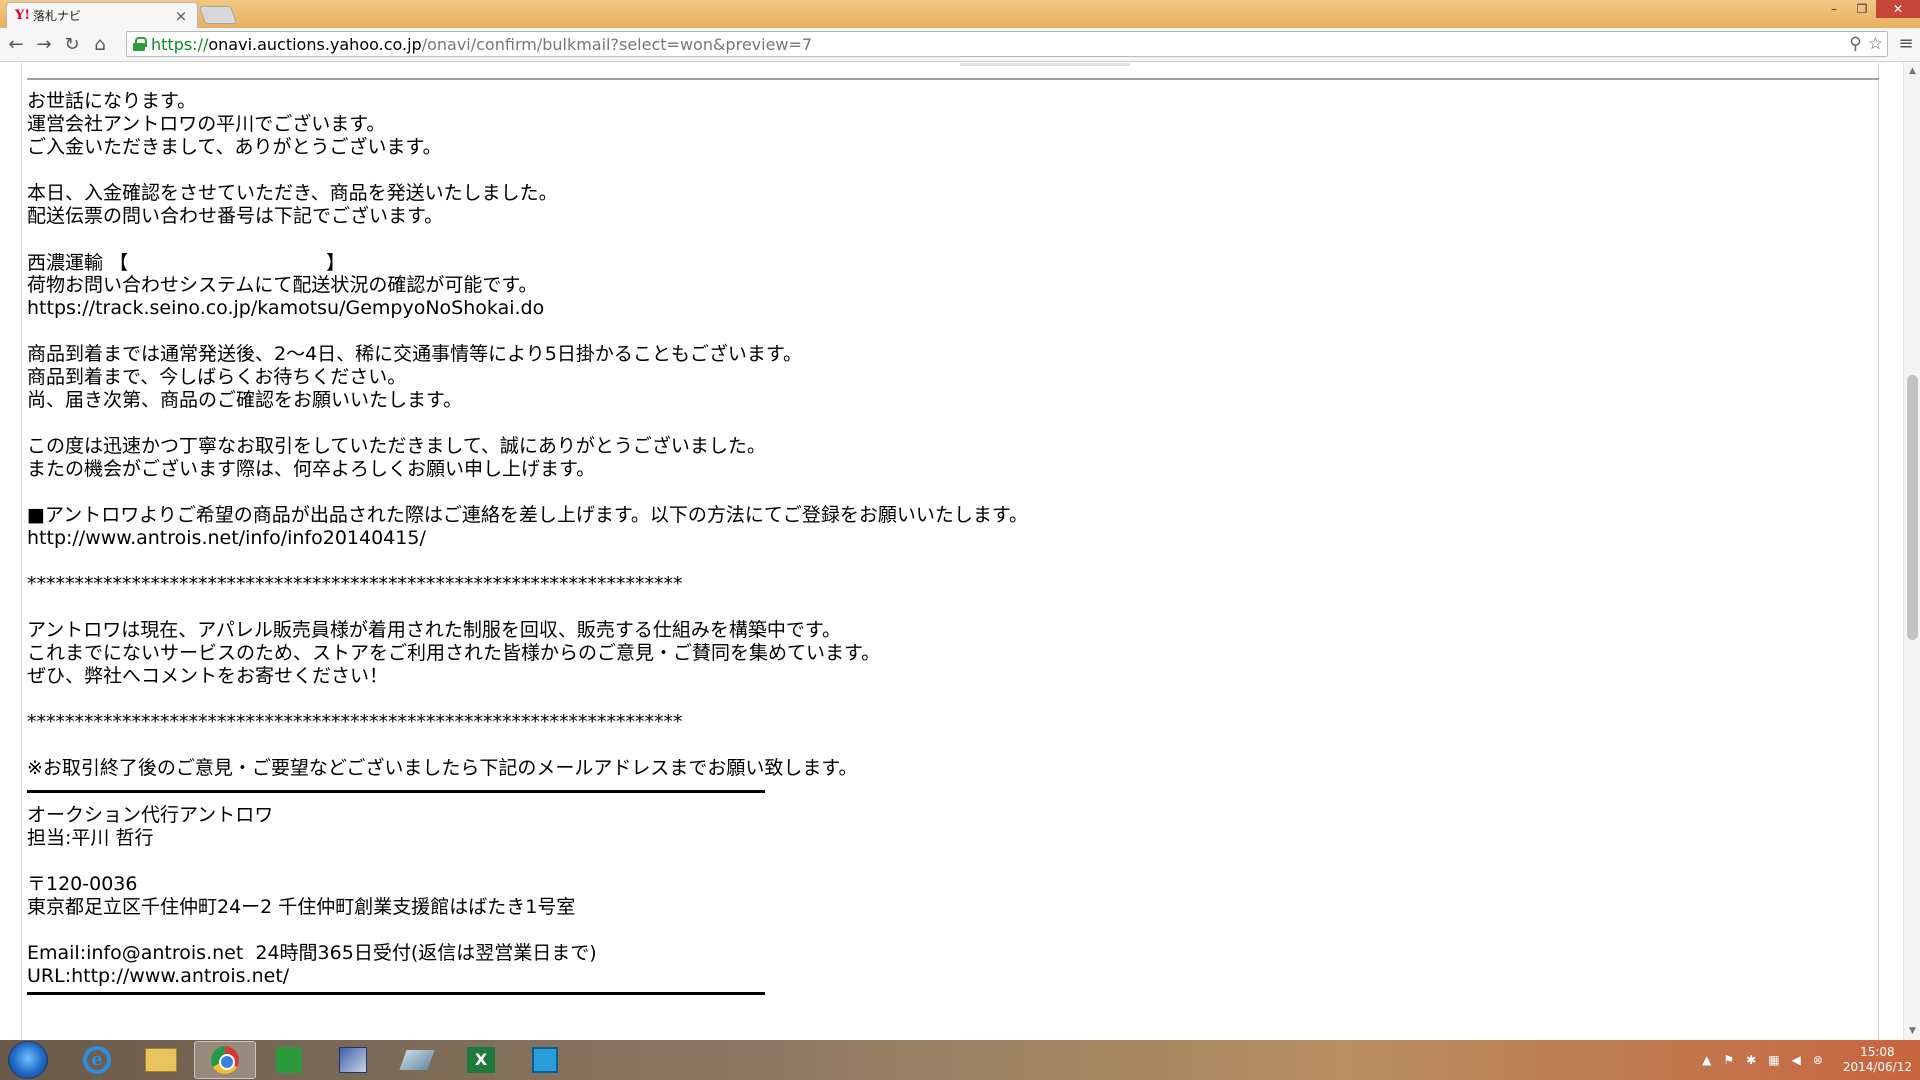 This screenshot has width=1920, height=1080. I want to click on taskbar-explorer, so click(161, 1060).